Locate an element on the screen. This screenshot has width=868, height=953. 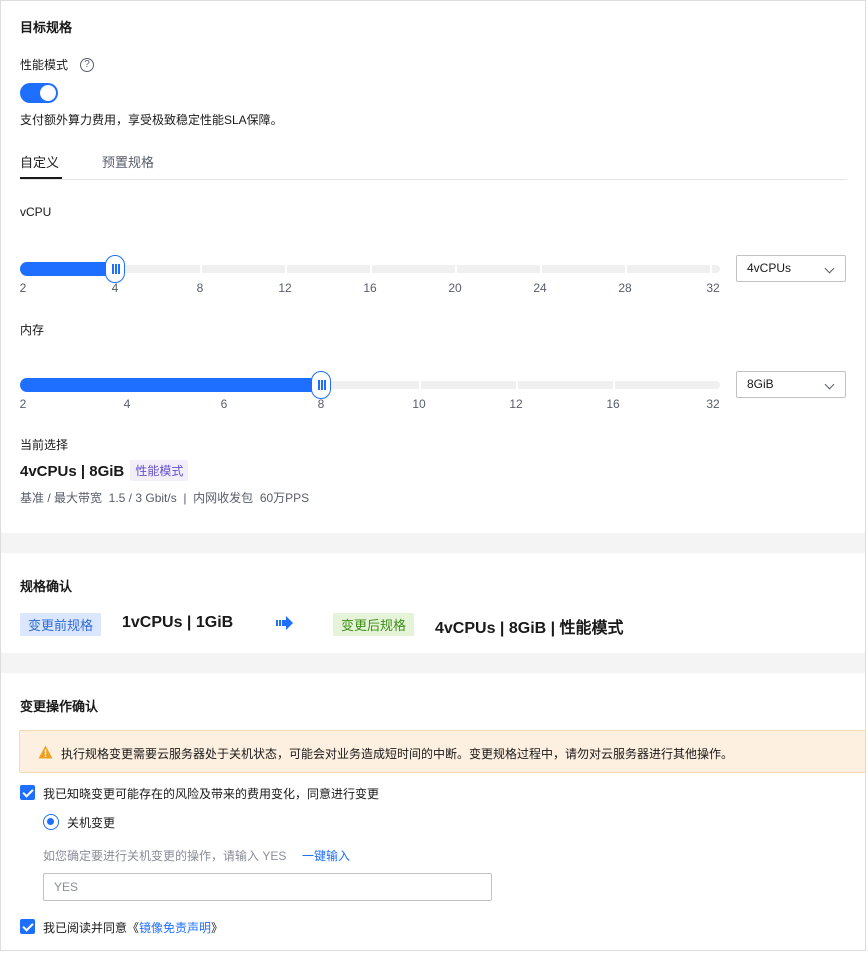
bandwidth-detail: 基准 / 最大带宽 1.5 / 3 Gbit/s | 内网收发包 60万PPS is located at coordinates (165, 498).